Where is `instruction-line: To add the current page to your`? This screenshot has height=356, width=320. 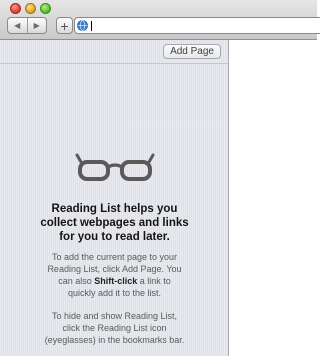
instruction-line: To add the current page to your is located at coordinates (114, 257).